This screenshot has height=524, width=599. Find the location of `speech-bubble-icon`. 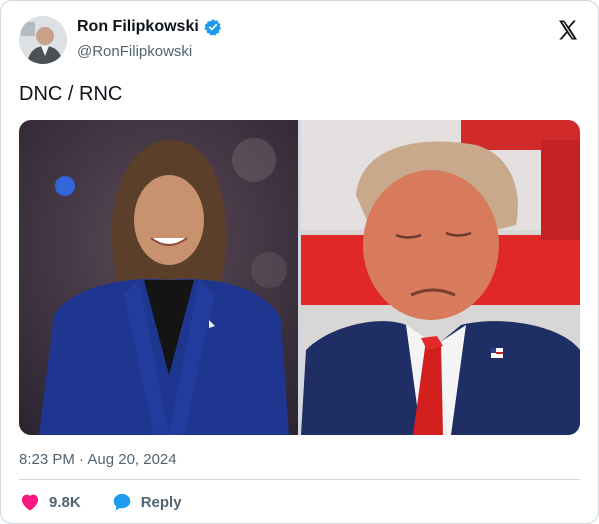

speech-bubble-icon is located at coordinates (122, 502).